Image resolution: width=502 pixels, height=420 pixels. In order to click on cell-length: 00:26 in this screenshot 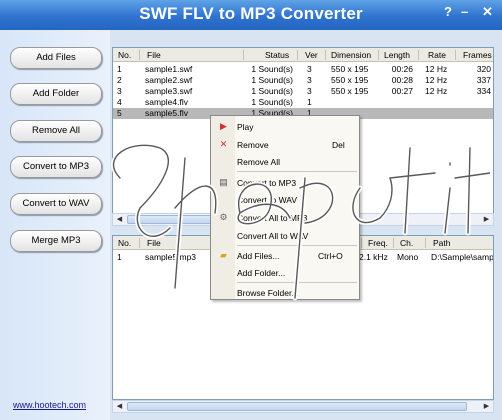, I will do `click(402, 69)`.